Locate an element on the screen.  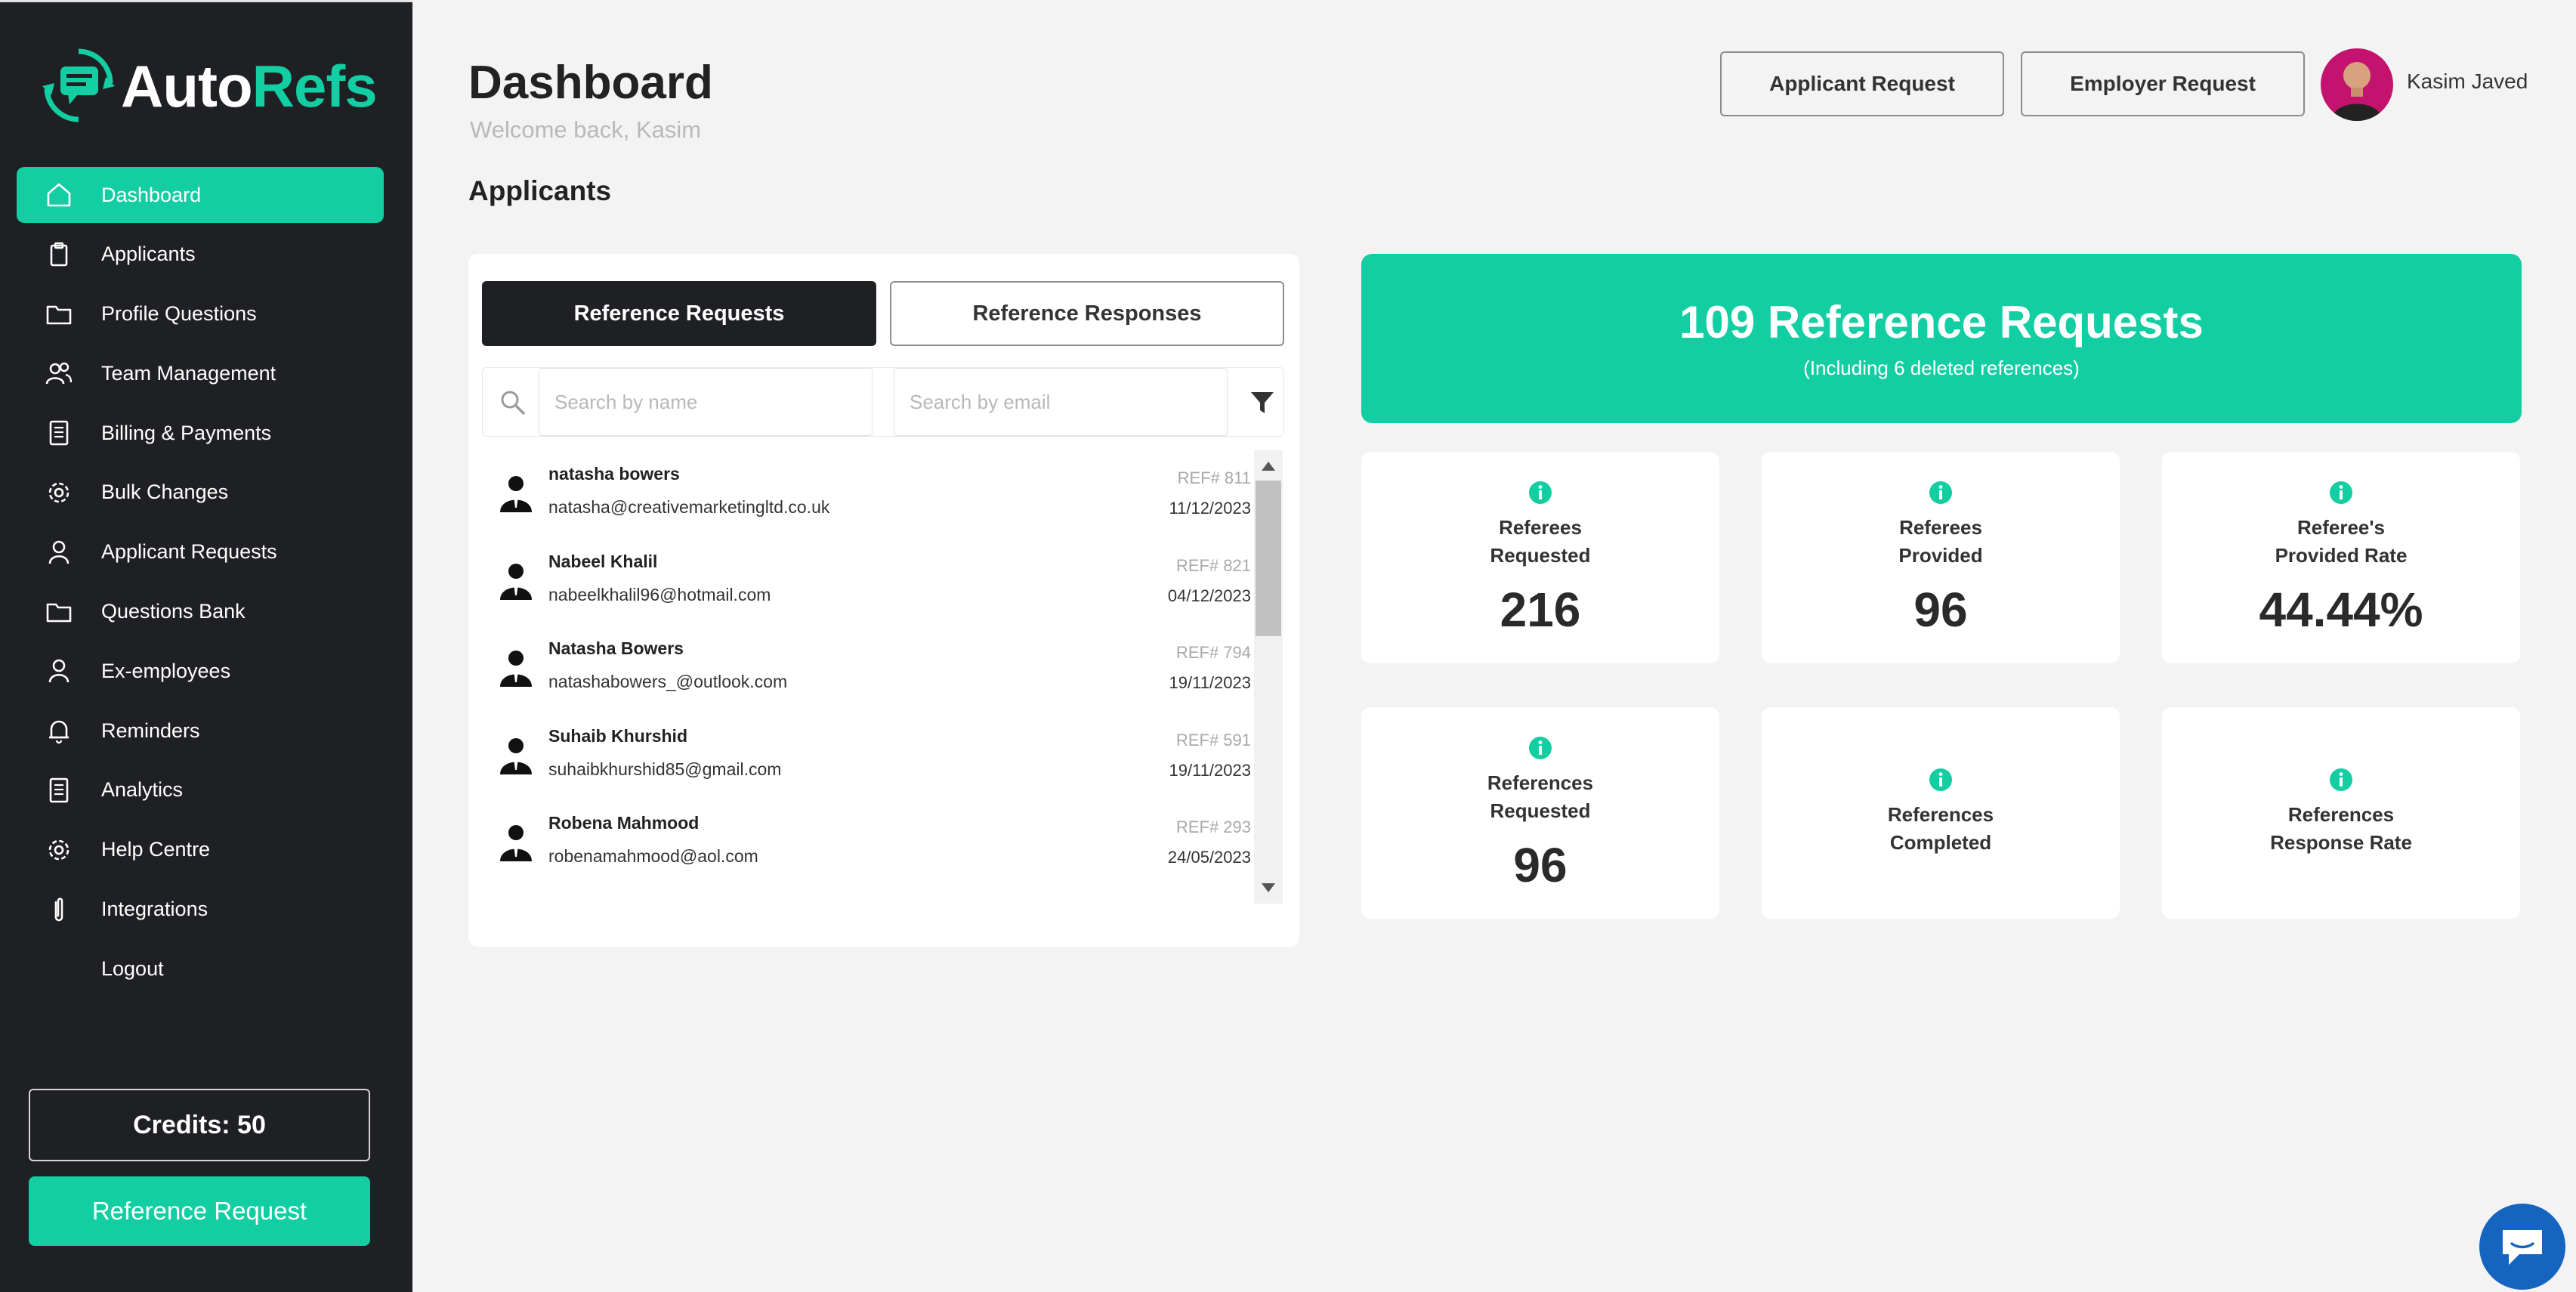
employer-request-button: Employer Request is located at coordinates (2163, 83).